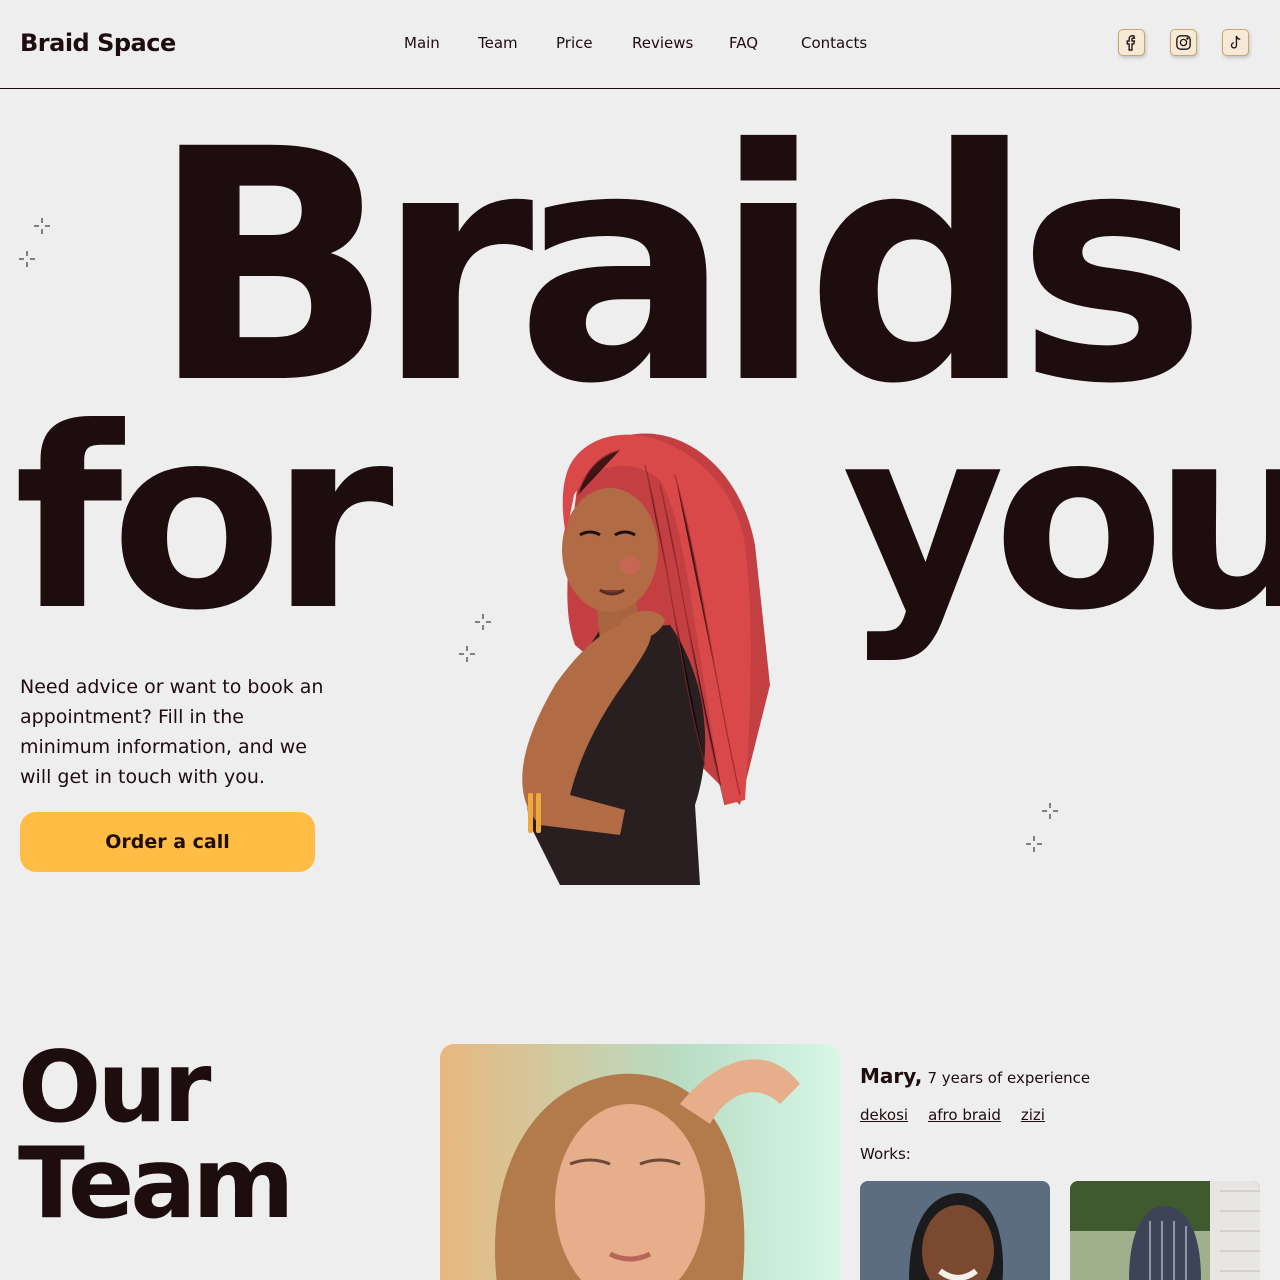  I want to click on facebook-icon, so click(1131, 42).